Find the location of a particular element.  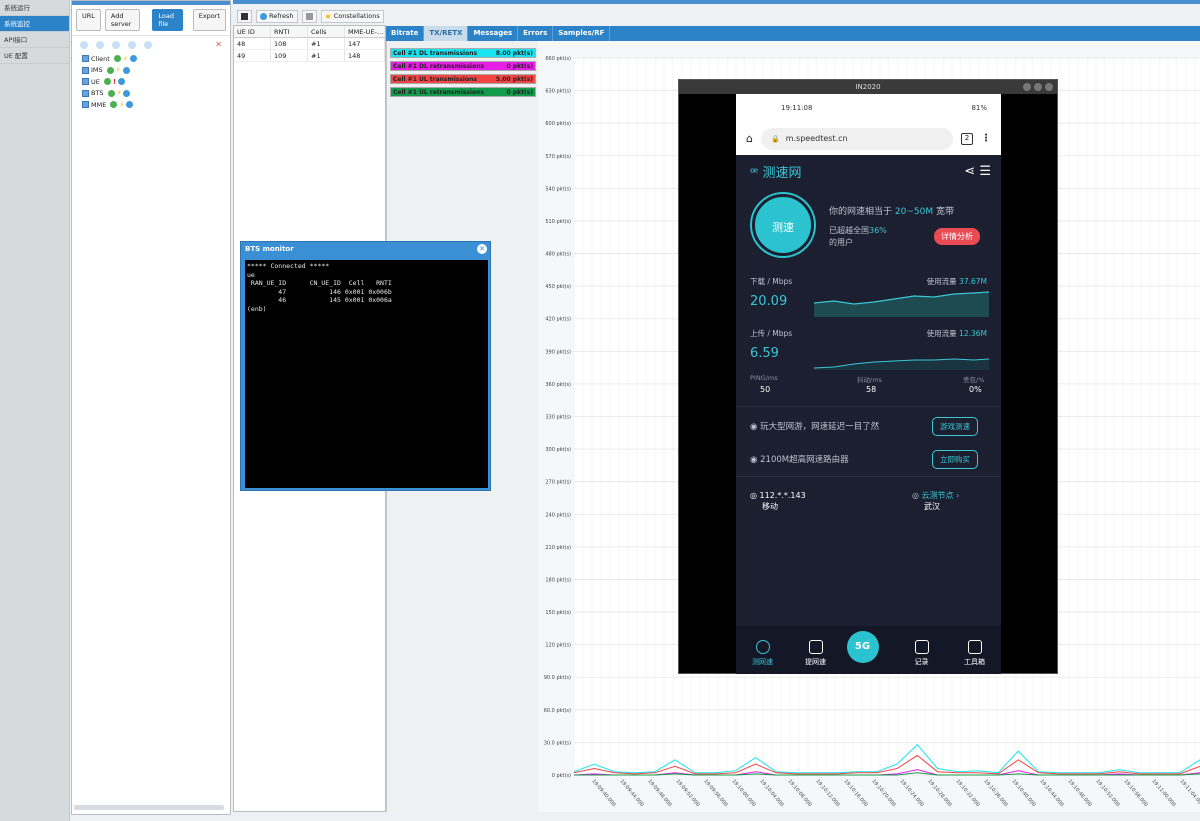

tab-tx-retx: TX/RETX is located at coordinates (446, 33).